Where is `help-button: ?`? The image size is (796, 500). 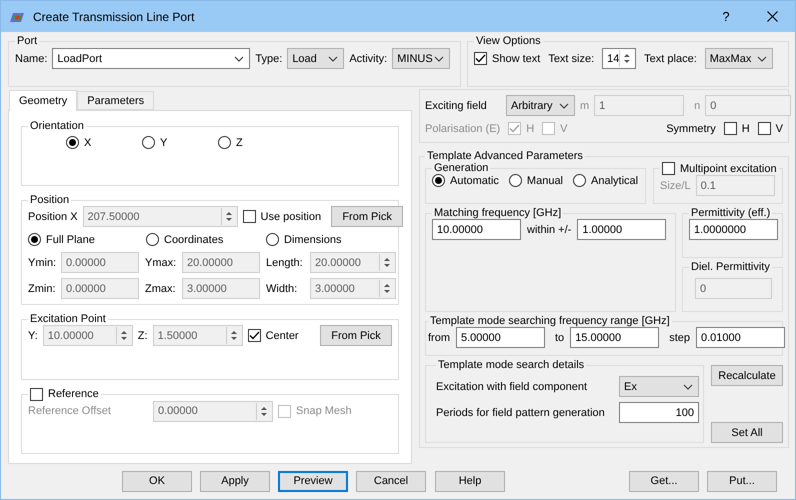
help-button: ? is located at coordinates (726, 16).